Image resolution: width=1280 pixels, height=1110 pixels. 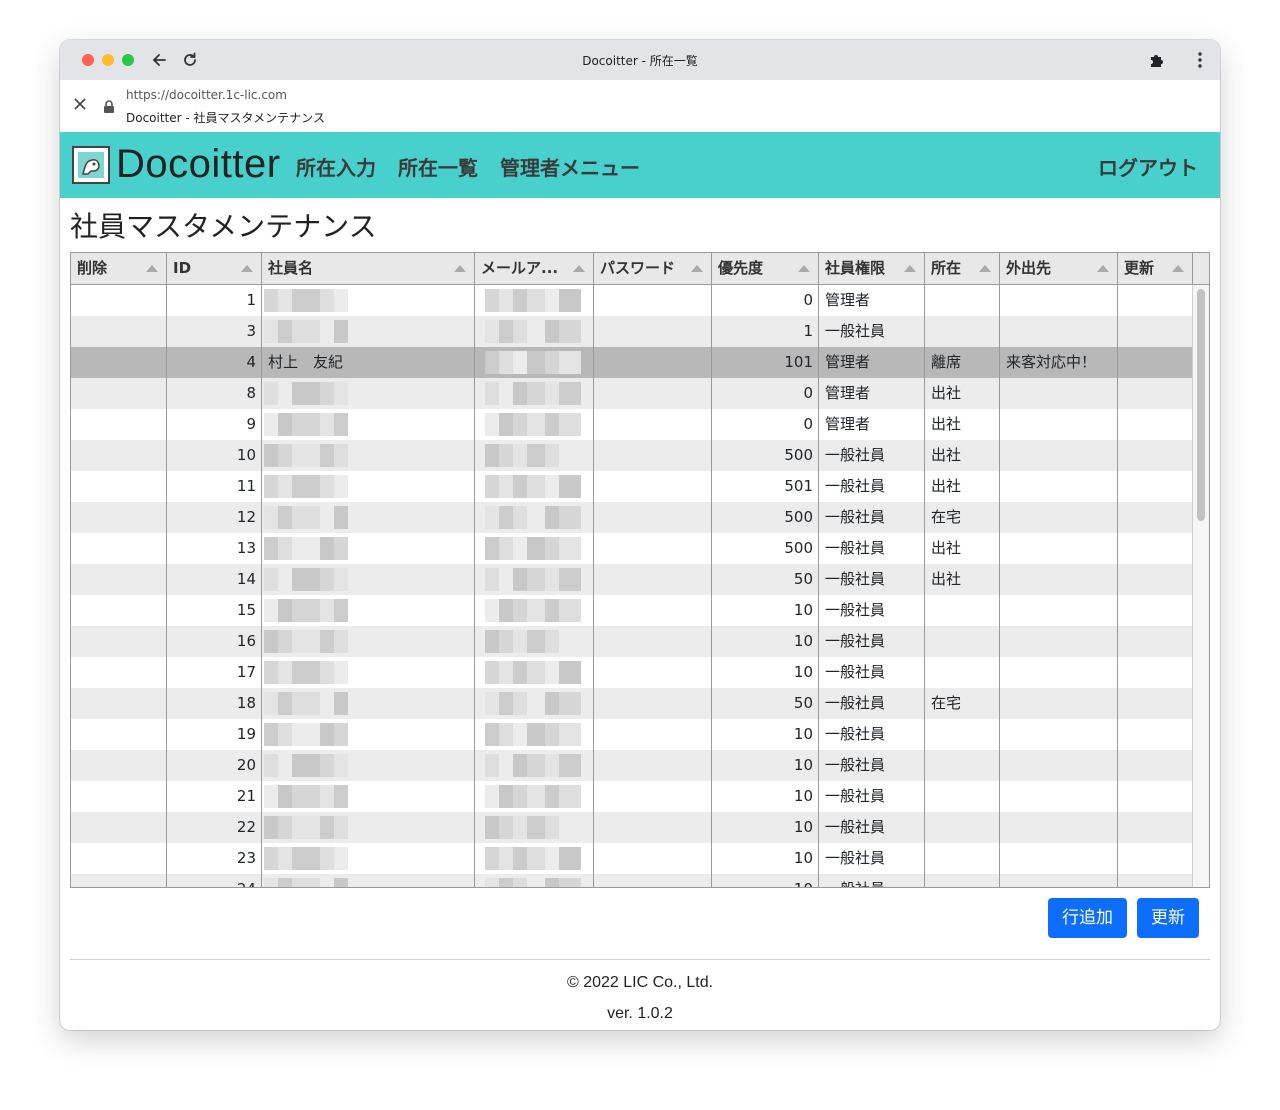 I want to click on close-icon, so click(x=80, y=104).